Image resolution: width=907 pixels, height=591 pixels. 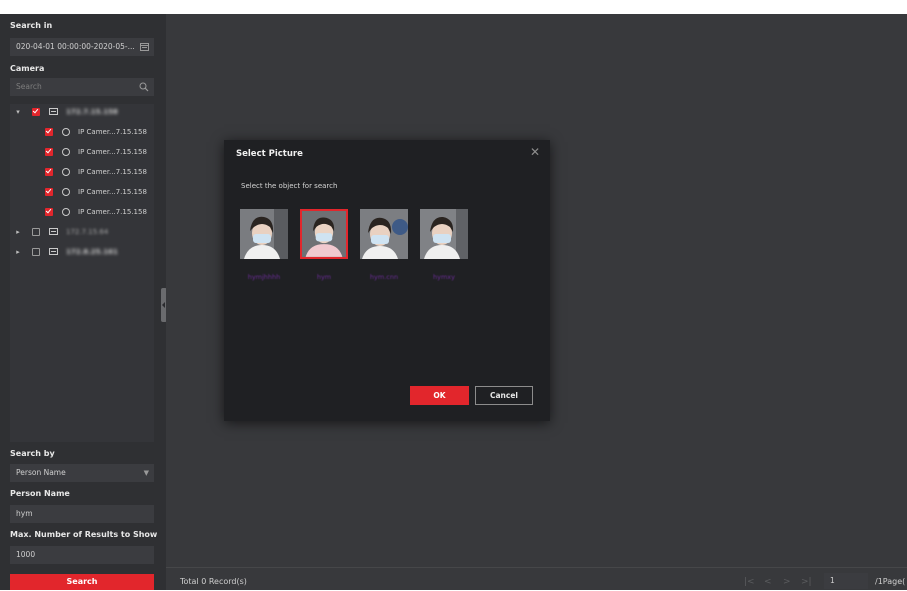 What do you see at coordinates (806, 582) in the screenshot?
I see `last-page-icon: >|` at bounding box center [806, 582].